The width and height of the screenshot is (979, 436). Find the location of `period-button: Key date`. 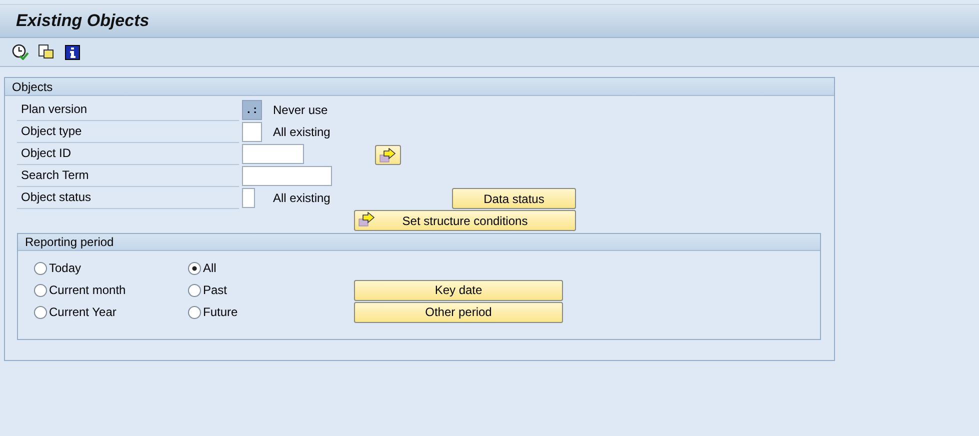

period-button: Key date is located at coordinates (458, 290).